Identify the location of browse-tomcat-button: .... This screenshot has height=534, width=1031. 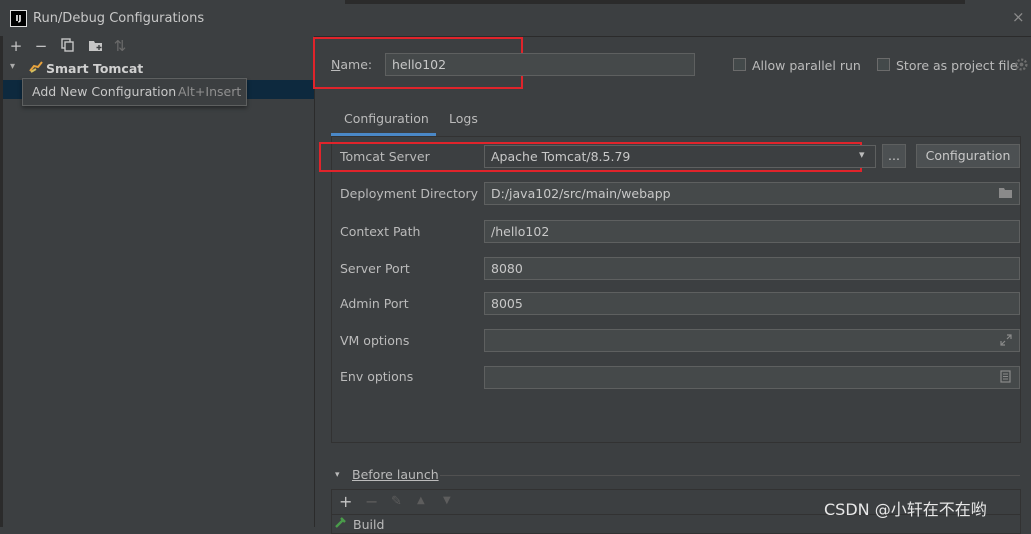
(894, 156).